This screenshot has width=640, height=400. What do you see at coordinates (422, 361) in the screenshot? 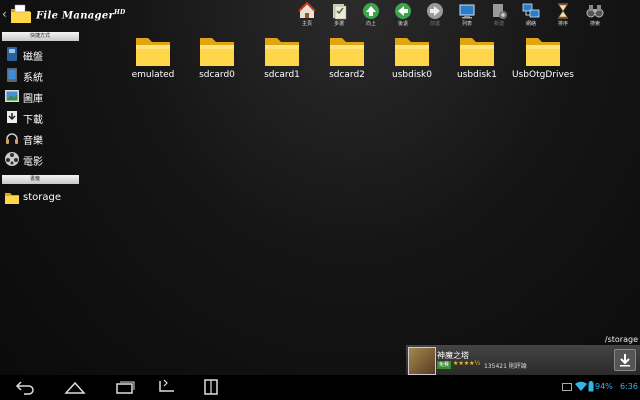
I see `ad-app-thumbnail` at bounding box center [422, 361].